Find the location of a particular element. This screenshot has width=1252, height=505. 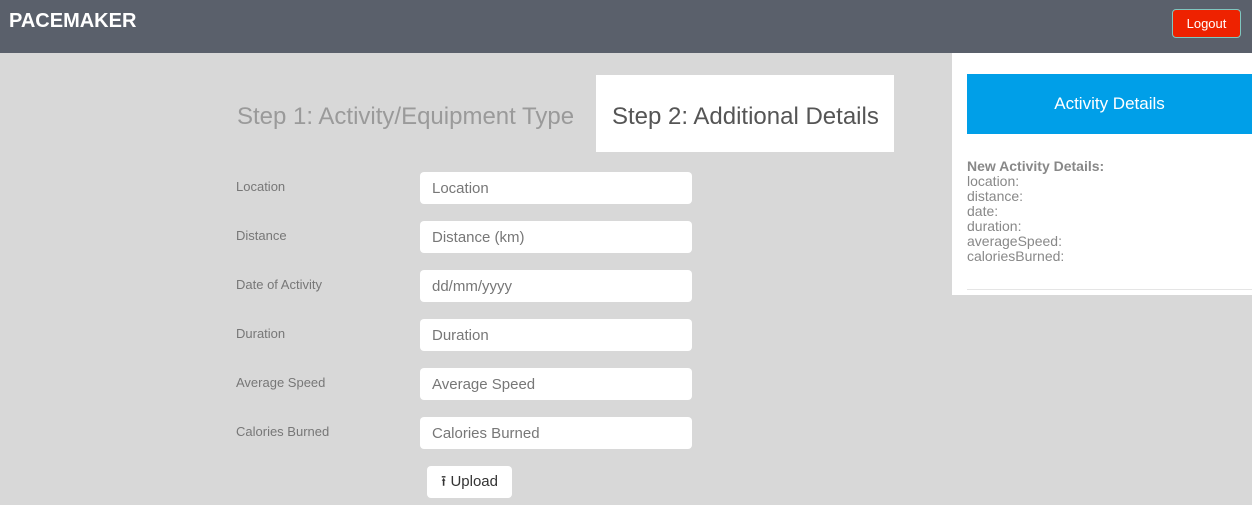

average-speed-input is located at coordinates (556, 384).